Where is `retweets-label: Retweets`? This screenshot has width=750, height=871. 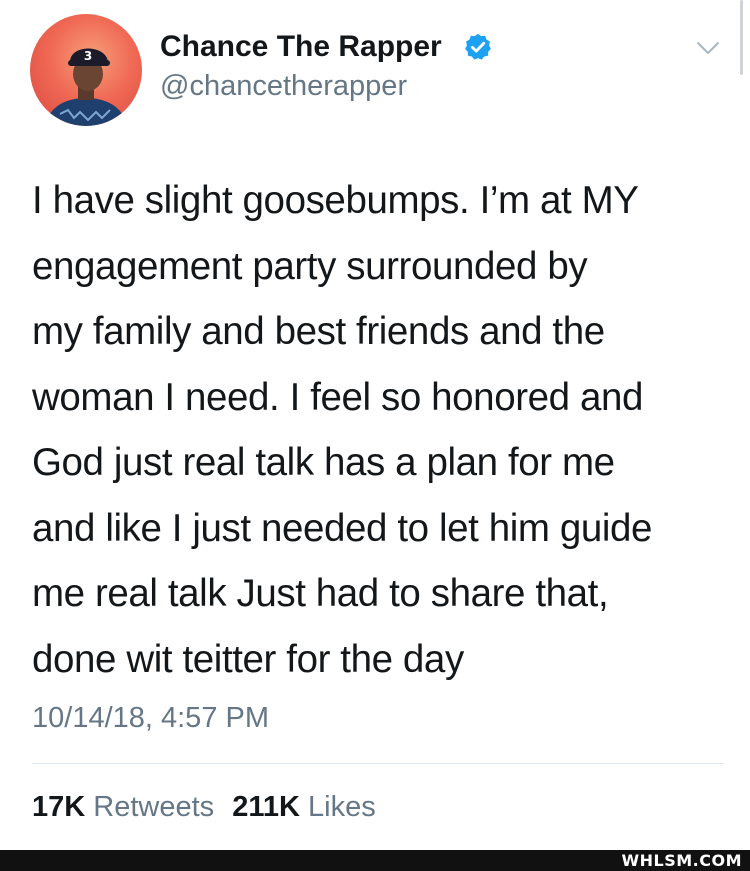
retweets-label: Retweets is located at coordinates (154, 807).